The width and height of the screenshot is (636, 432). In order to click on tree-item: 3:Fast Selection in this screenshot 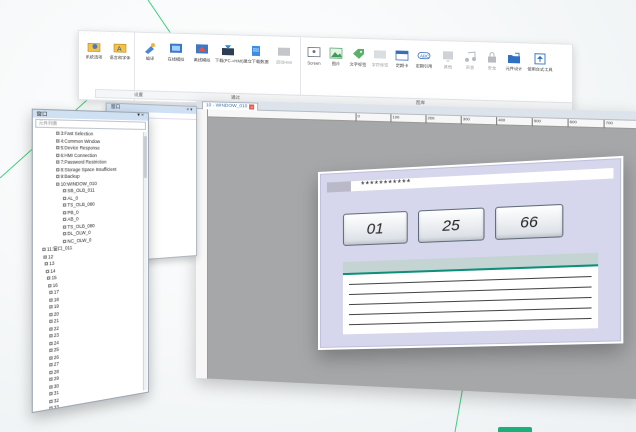, I will do `click(74, 133)`.